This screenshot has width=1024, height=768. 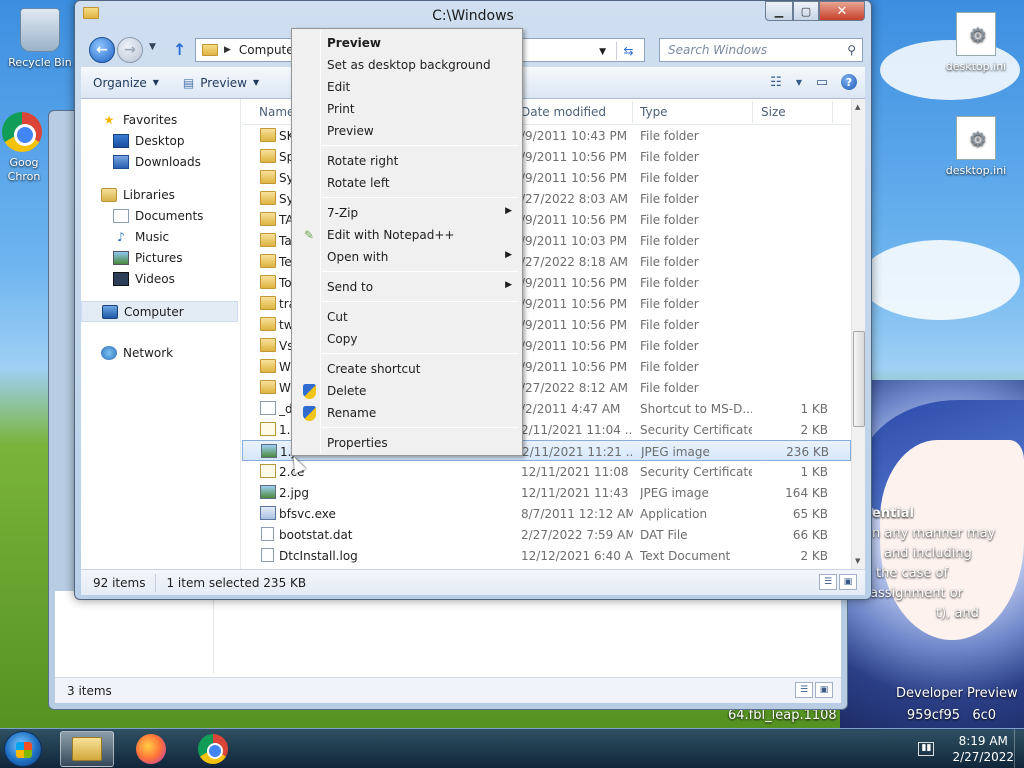 I want to click on start-button, so click(x=23, y=749).